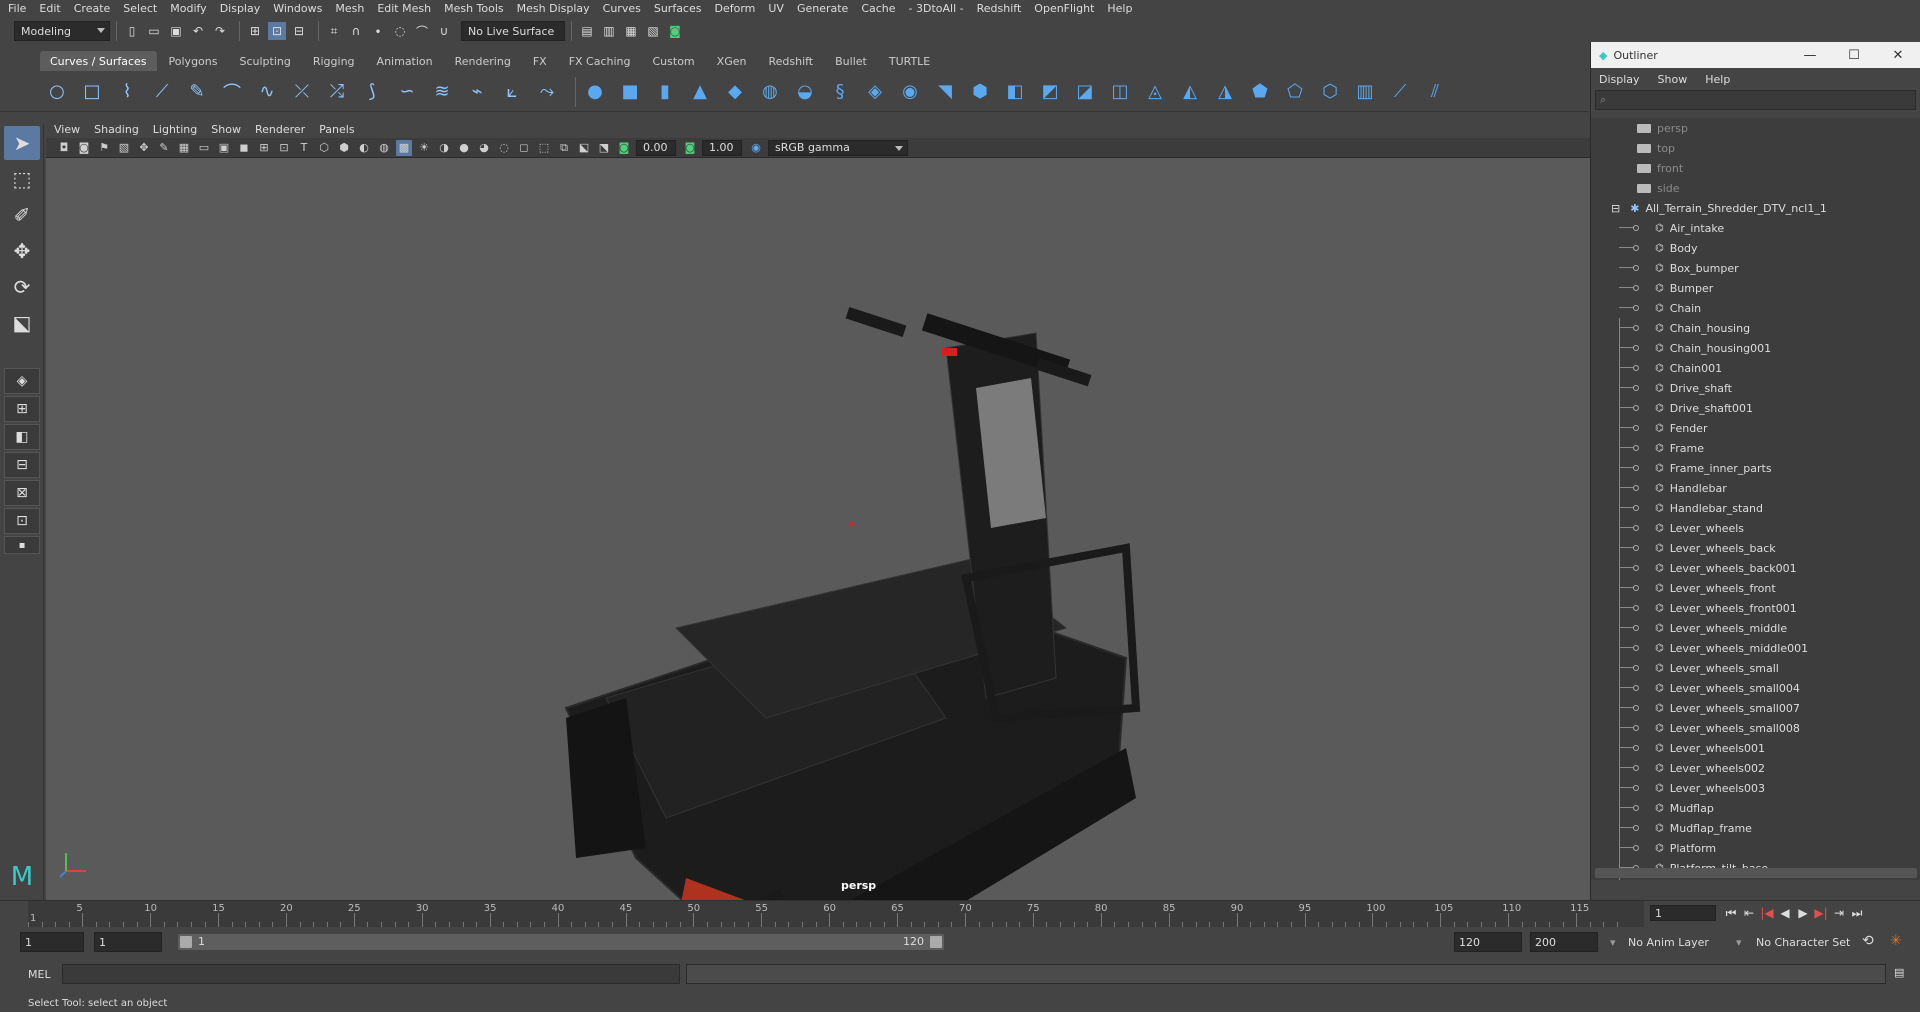  I want to click on outliner-item-row: ⌬ Fender, so click(1755, 428).